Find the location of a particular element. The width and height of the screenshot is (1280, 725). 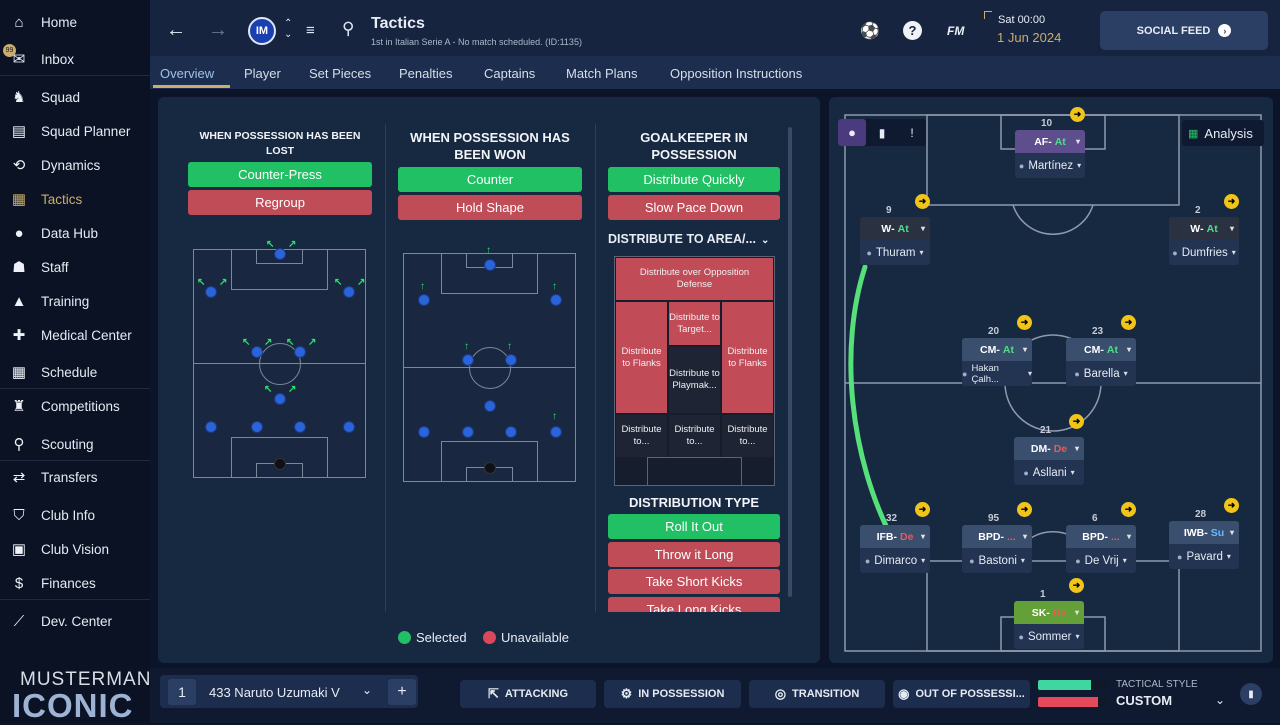

player-dropdown: ● Pavard ▾ is located at coordinates (1204, 556).